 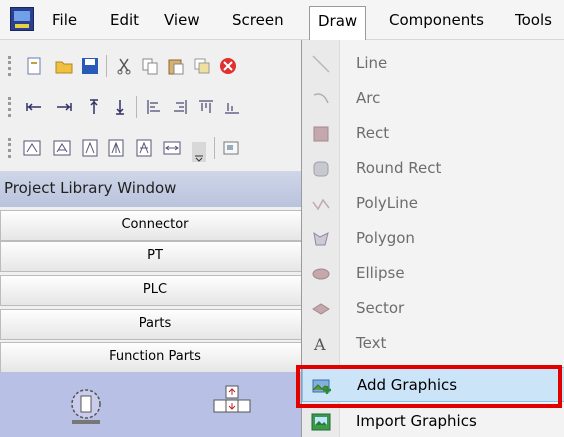 I want to click on menu-screen: Screen, so click(x=258, y=20).